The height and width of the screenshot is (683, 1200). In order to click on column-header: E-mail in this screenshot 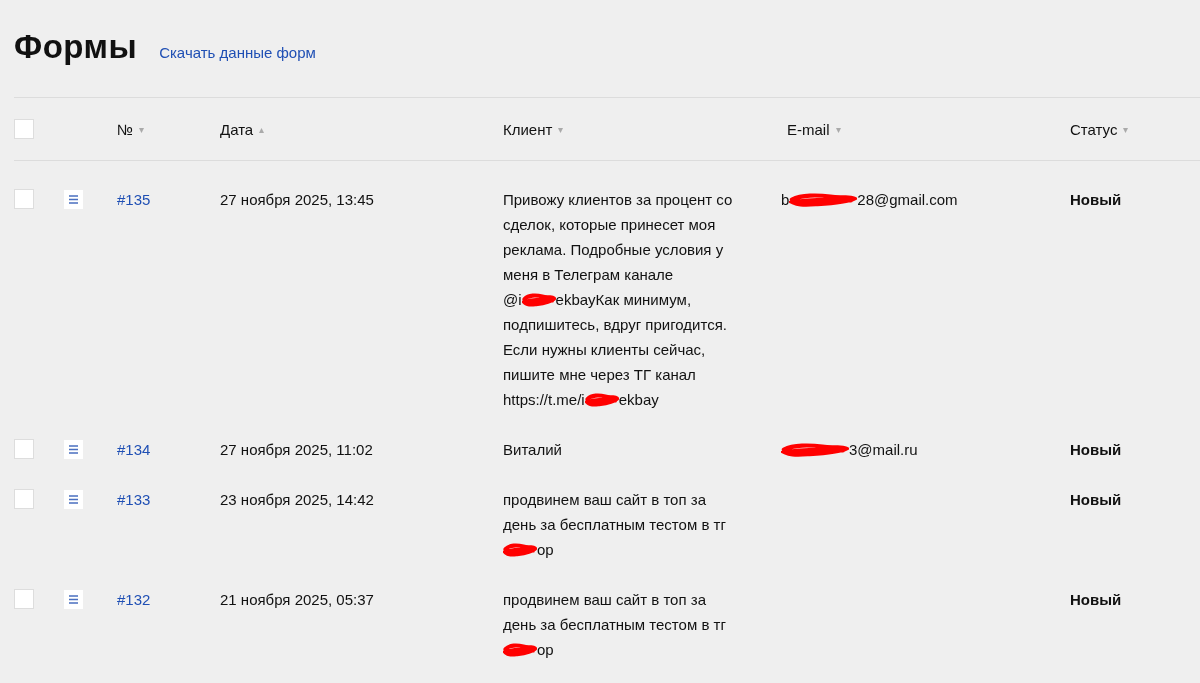, I will do `click(808, 129)`.